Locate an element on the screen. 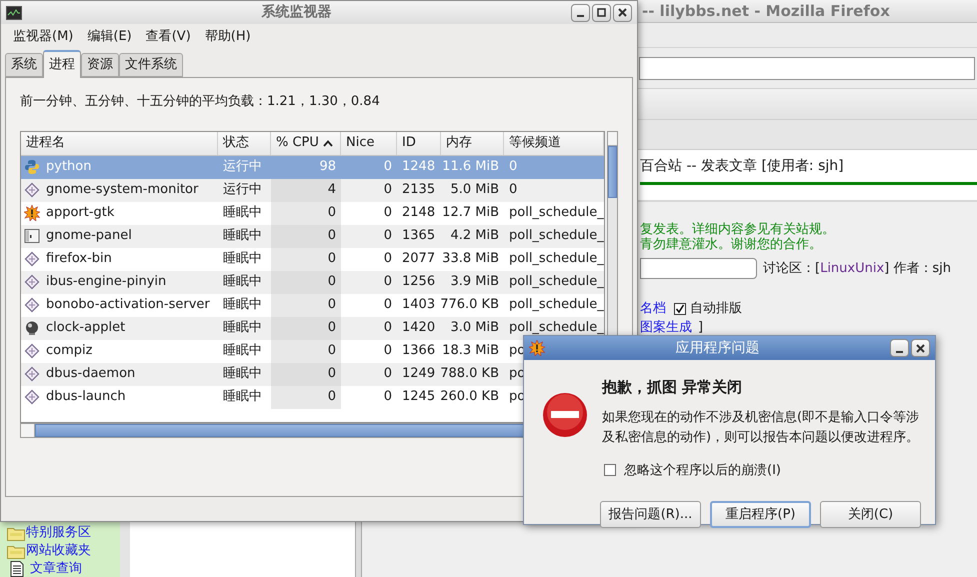 The height and width of the screenshot is (577, 977). load-average-text: 前一分钟、五分钟、十五分钟的平均负载：1.21，1.30，0.84 is located at coordinates (200, 102).